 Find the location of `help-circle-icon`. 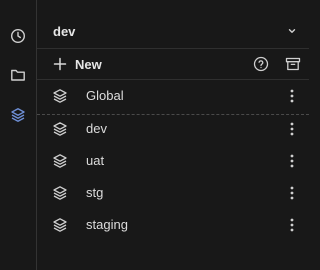

help-circle-icon is located at coordinates (261, 64).